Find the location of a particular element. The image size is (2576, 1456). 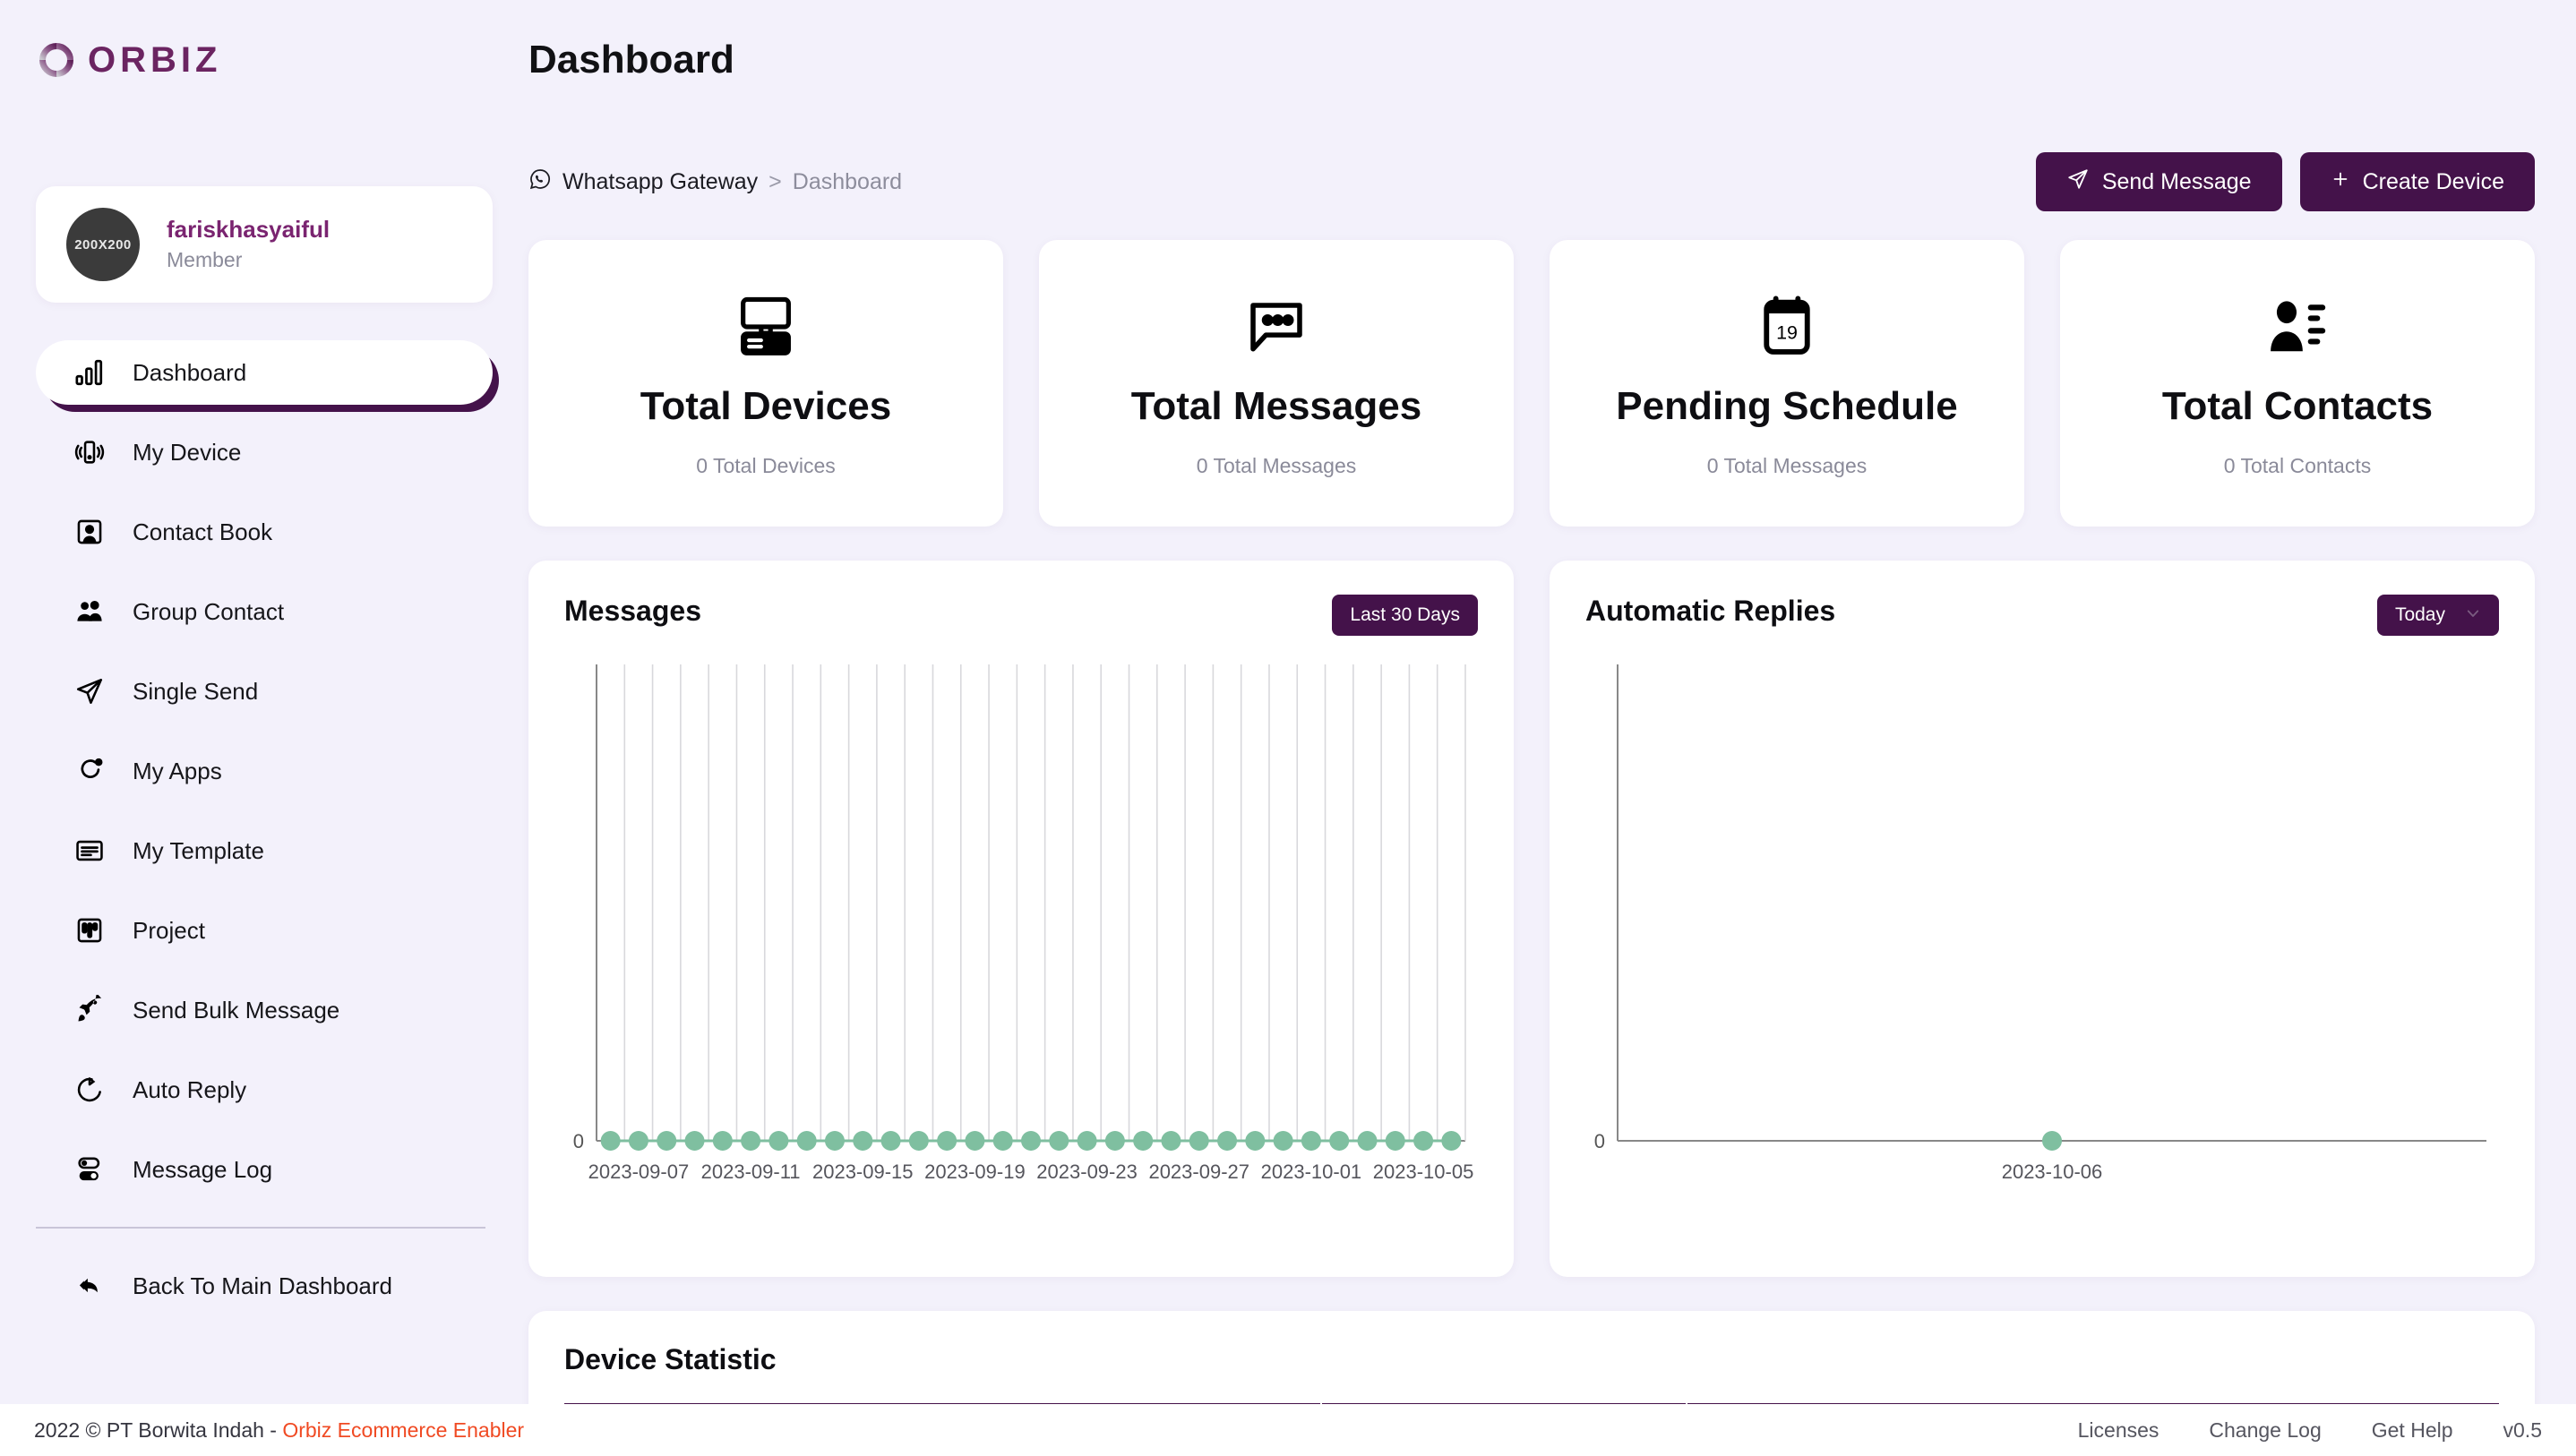

app-logo: ORBIZ is located at coordinates (264, 39).